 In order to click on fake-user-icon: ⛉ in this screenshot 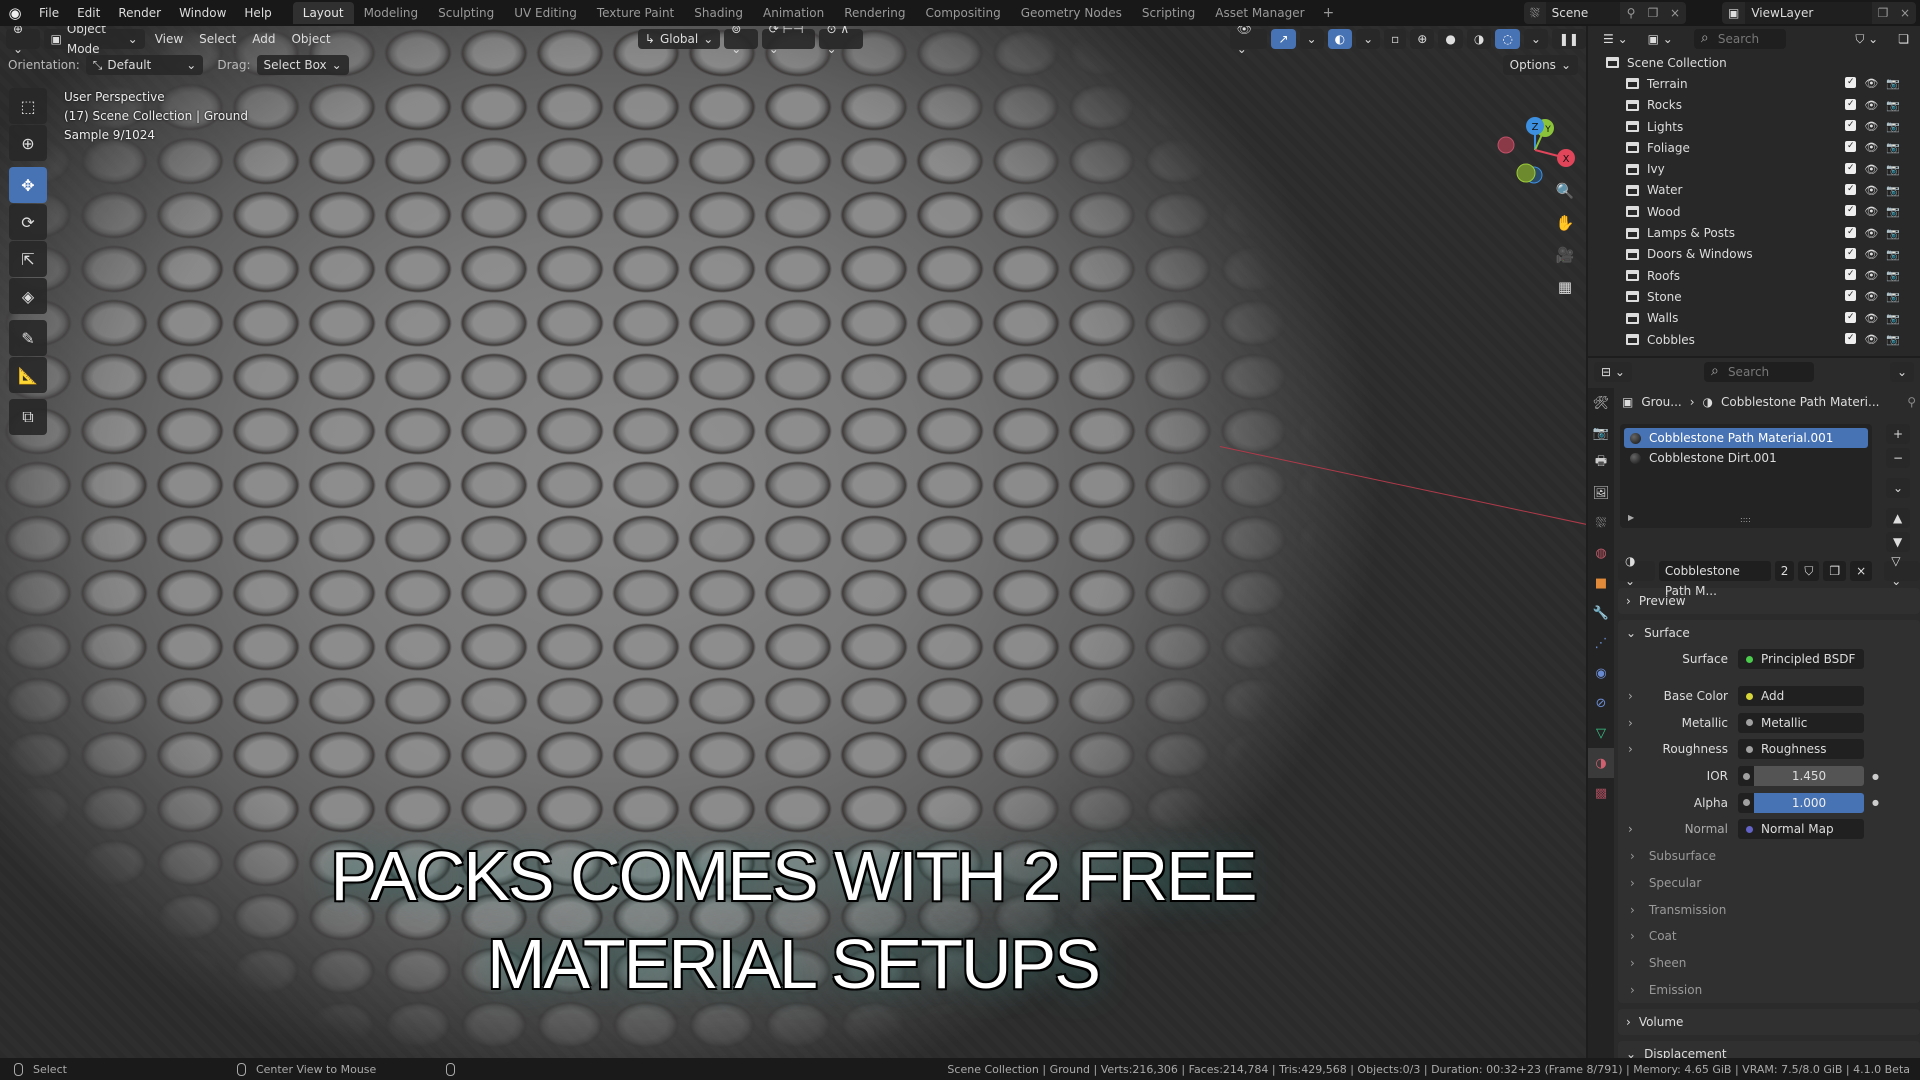, I will do `click(1809, 571)`.